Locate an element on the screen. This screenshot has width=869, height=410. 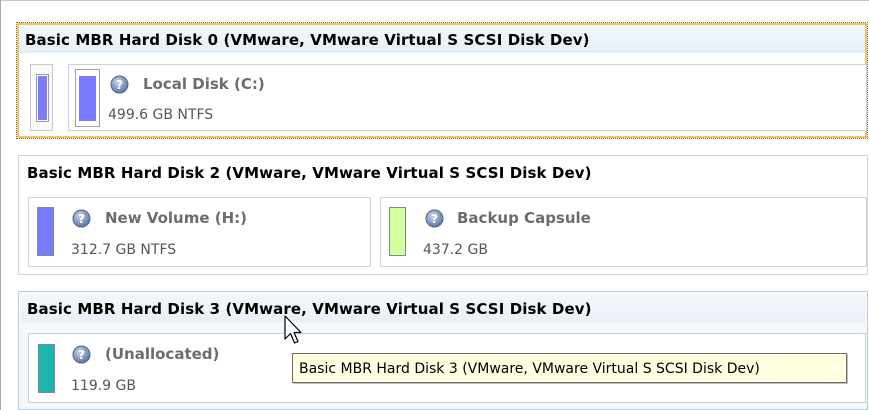
partition-unallocated-color-bar is located at coordinates (46, 368).